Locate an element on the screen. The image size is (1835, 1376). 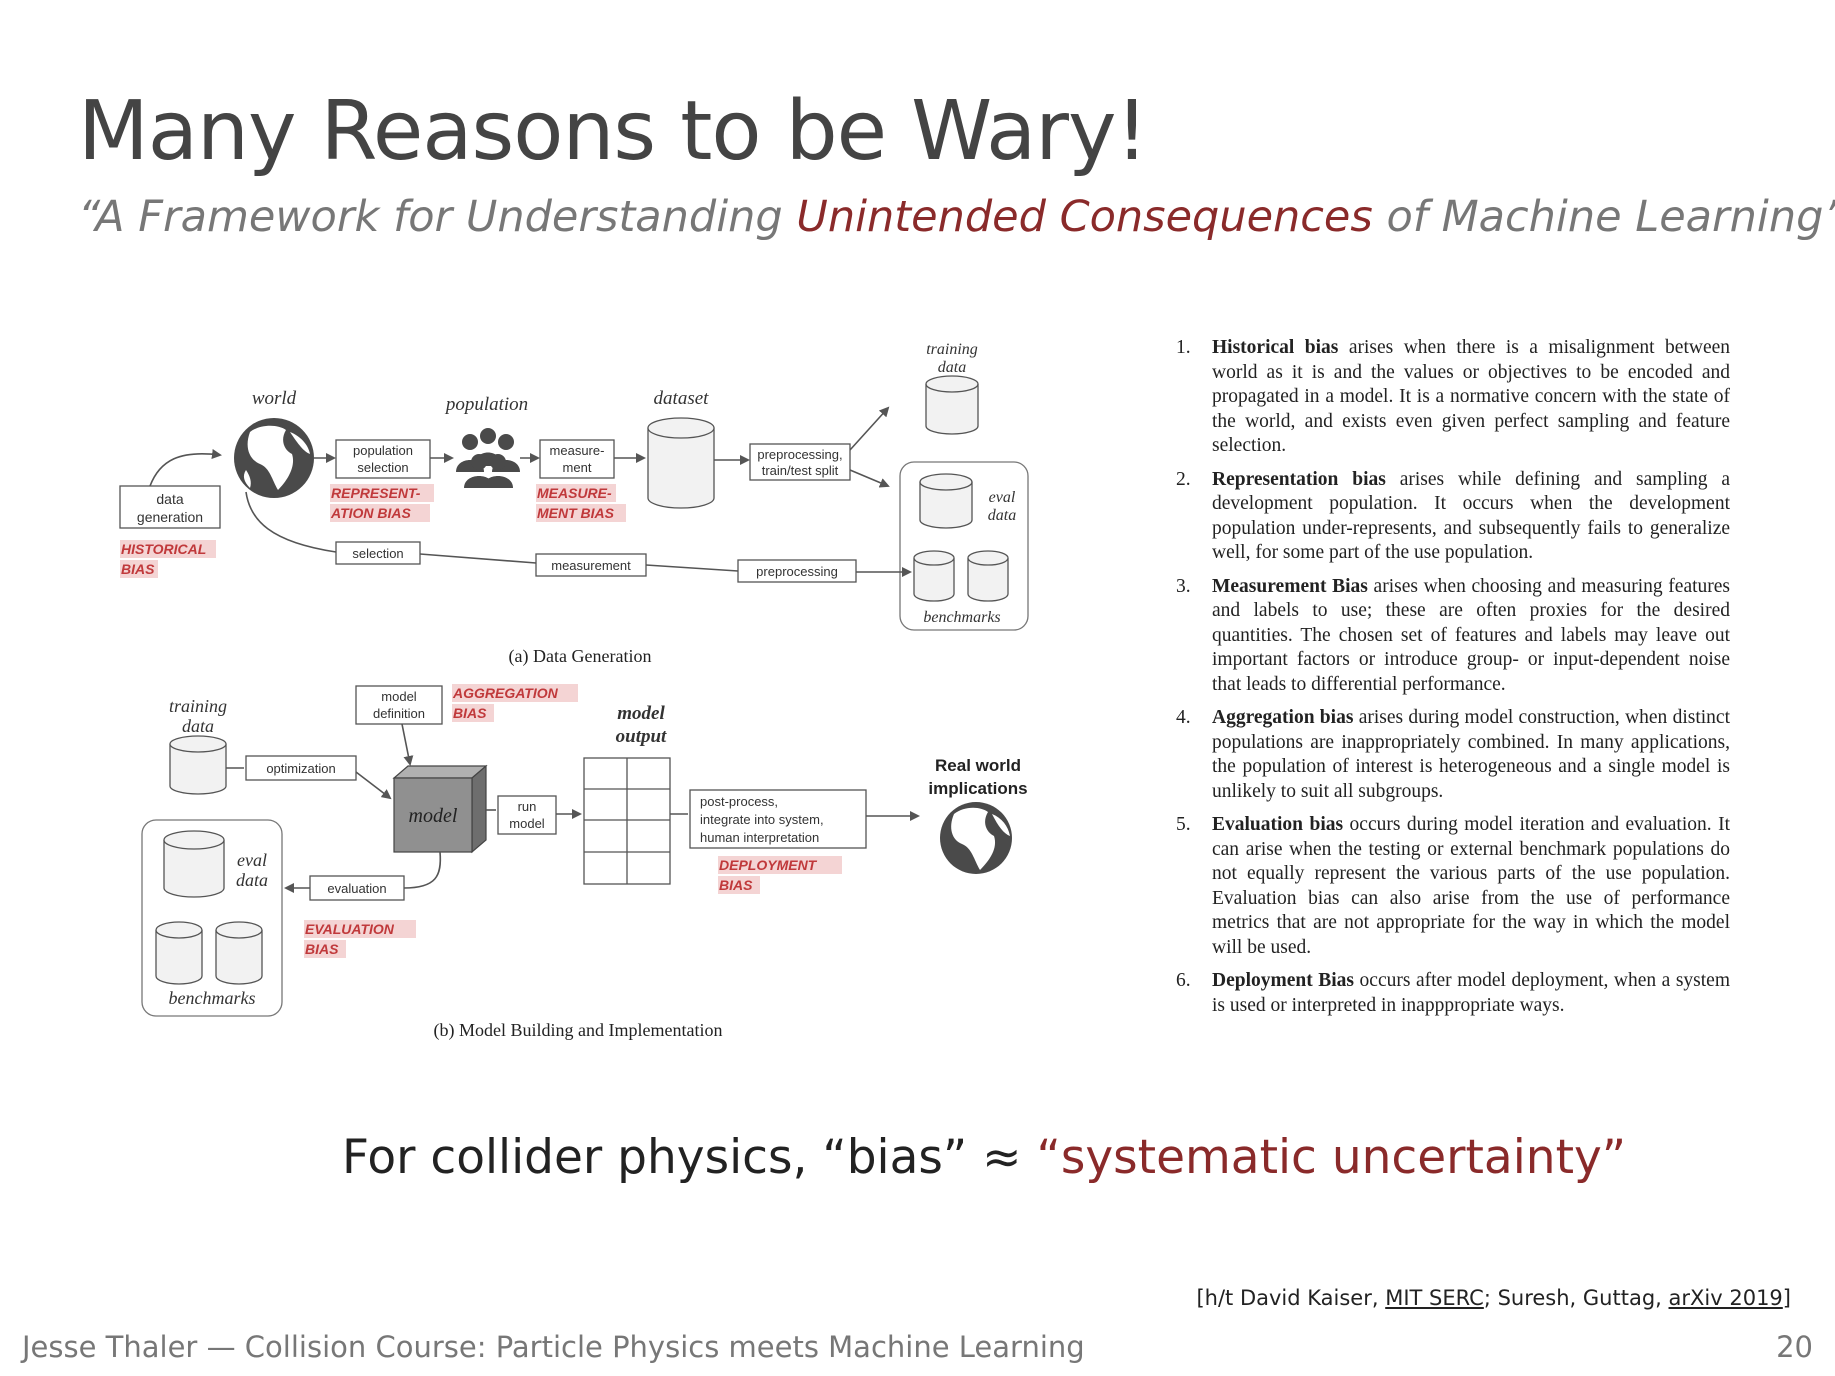
bias-list-number: 4. is located at coordinates (1183, 717).